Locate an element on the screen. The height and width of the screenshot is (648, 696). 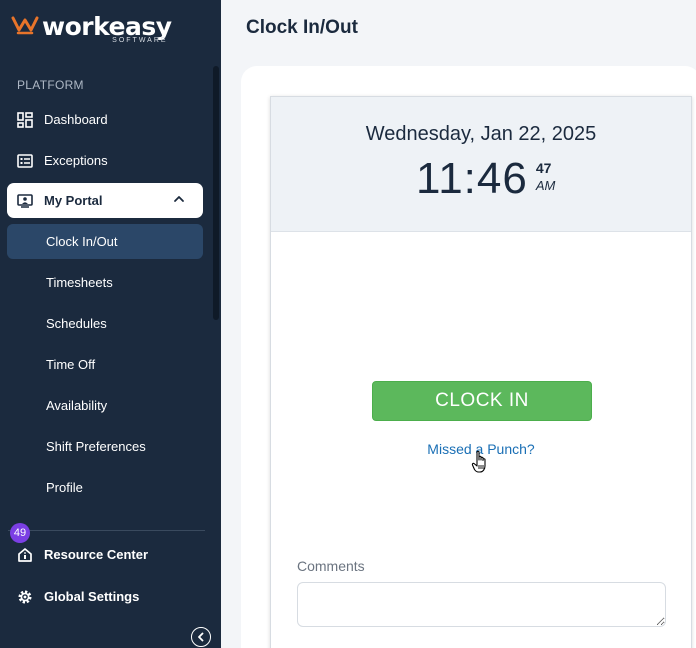
sidebar-subitem-timesheets: Timesheets is located at coordinates (105, 282).